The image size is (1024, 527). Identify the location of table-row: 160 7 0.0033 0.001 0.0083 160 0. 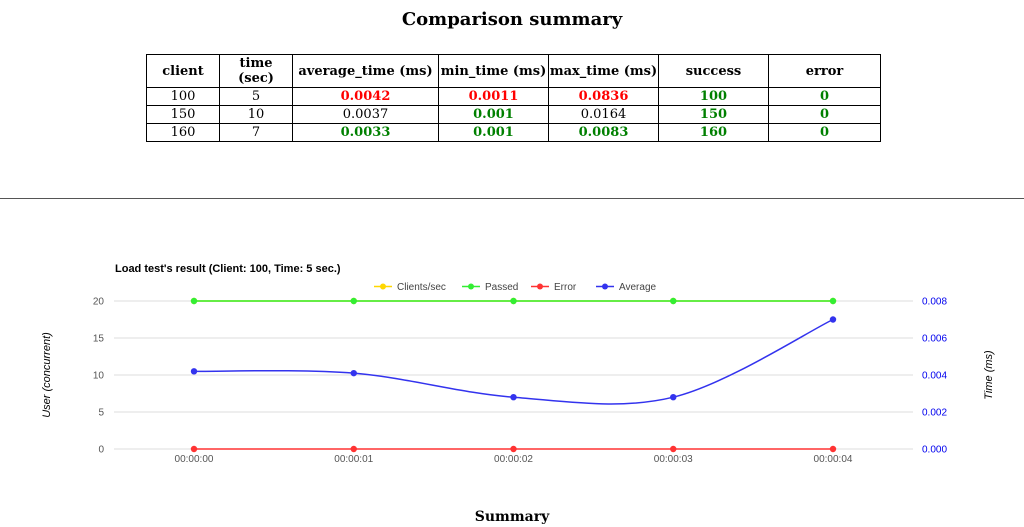
(513, 132).